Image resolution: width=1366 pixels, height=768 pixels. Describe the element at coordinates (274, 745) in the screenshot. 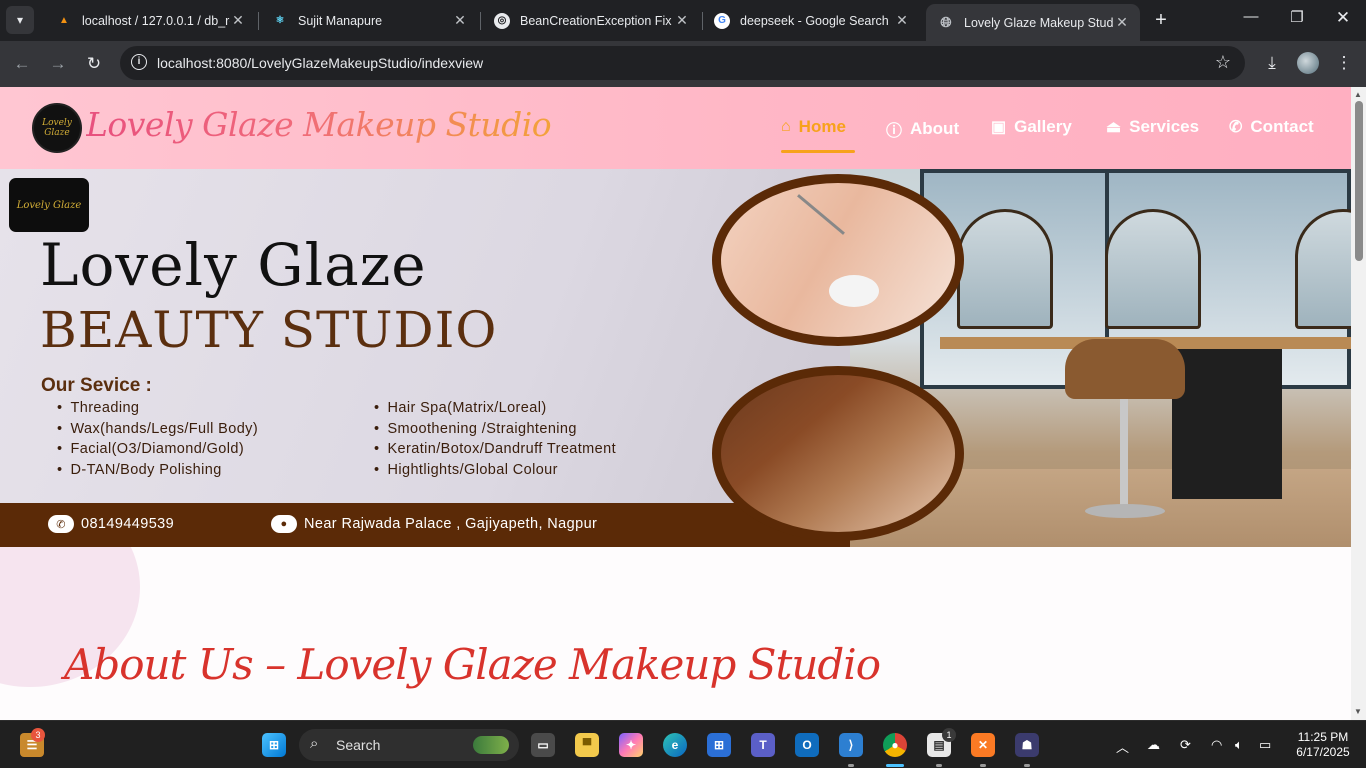

I see `start-icon: ⊞` at that location.